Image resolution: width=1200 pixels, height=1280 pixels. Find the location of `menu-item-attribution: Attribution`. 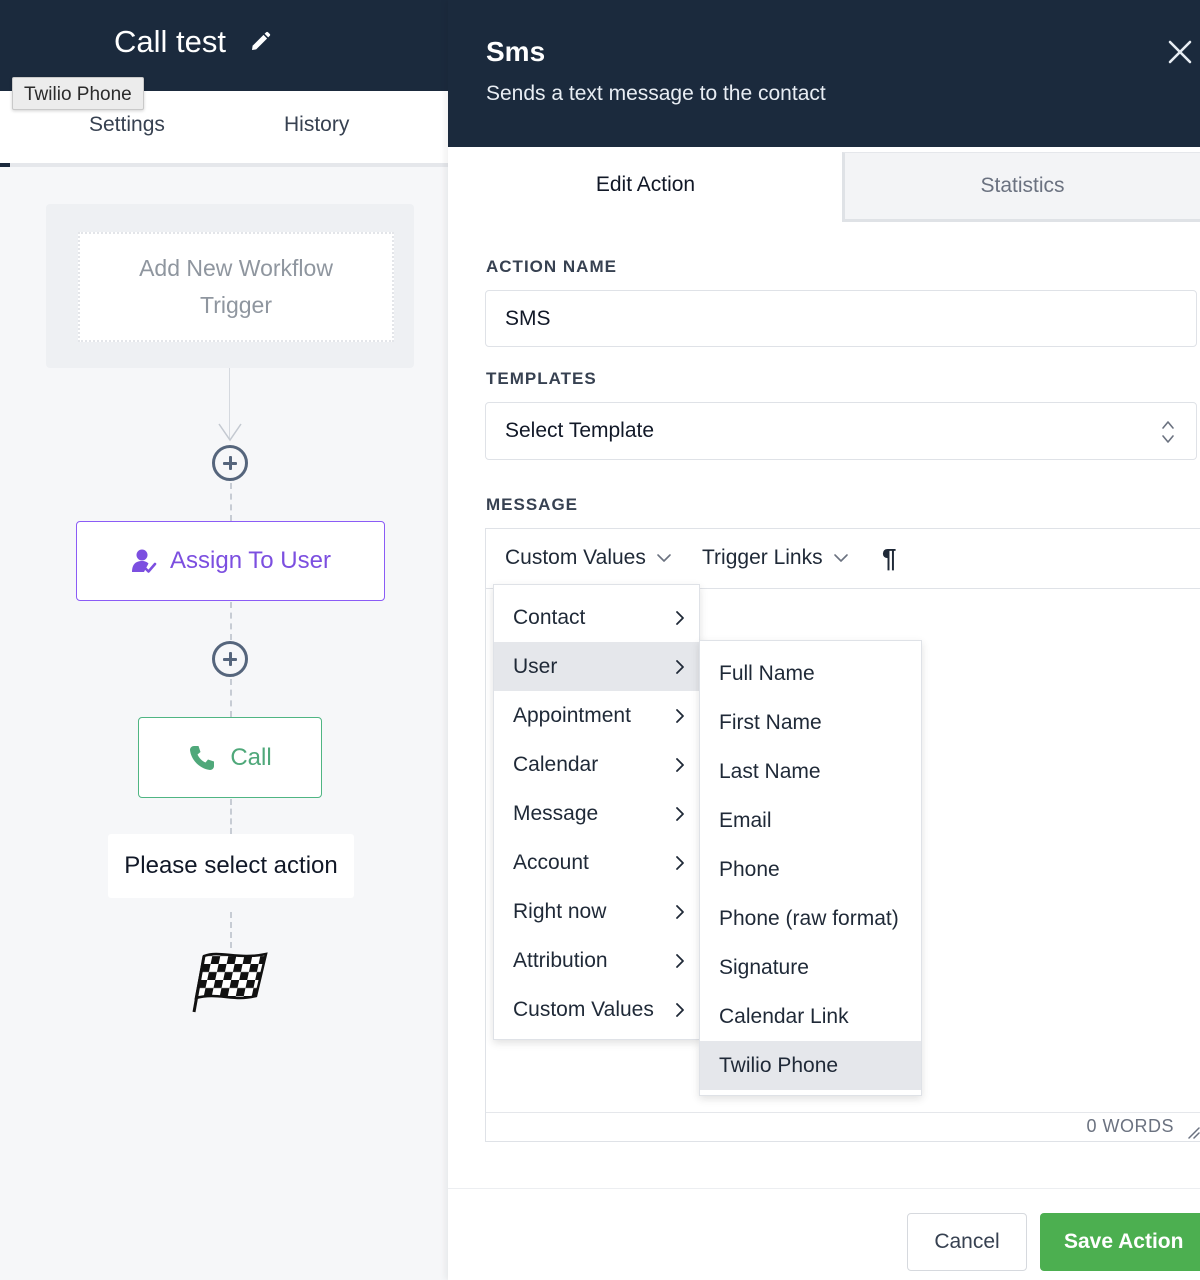

menu-item-attribution: Attribution is located at coordinates (596, 960).